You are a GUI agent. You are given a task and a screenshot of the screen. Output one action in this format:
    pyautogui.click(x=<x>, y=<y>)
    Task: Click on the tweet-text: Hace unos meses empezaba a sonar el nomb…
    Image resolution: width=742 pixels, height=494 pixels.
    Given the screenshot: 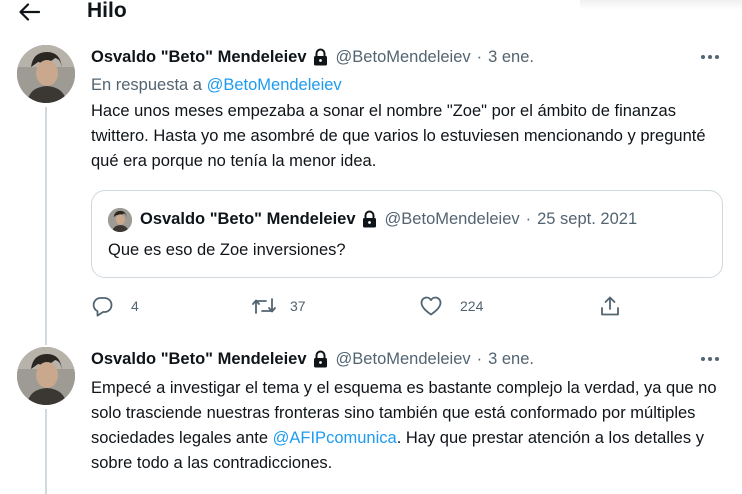 What is the action you would take?
    pyautogui.click(x=398, y=136)
    